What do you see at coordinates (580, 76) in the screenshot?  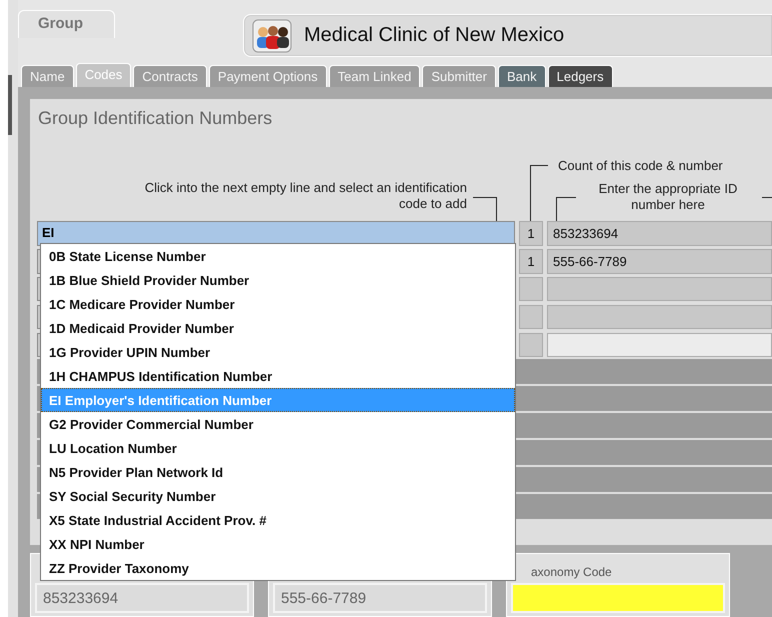 I see `tab: Ledgers` at bounding box center [580, 76].